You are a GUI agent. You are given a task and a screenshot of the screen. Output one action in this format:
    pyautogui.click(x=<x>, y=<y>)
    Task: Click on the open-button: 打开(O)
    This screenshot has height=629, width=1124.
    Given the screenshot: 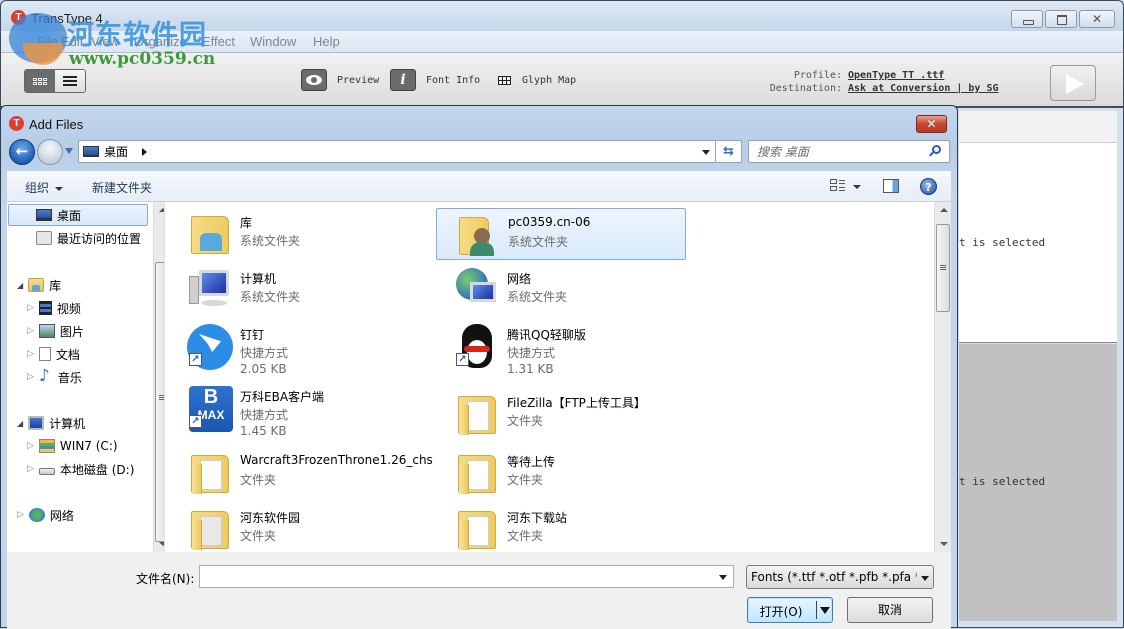 What is the action you would take?
    pyautogui.click(x=790, y=610)
    